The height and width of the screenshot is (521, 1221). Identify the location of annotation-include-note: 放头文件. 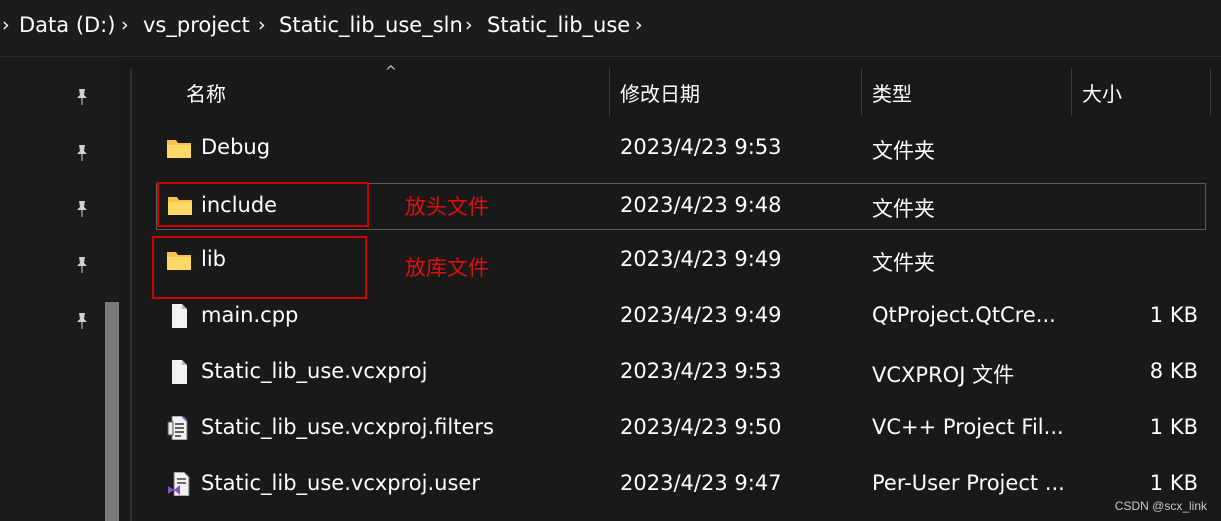
(447, 207).